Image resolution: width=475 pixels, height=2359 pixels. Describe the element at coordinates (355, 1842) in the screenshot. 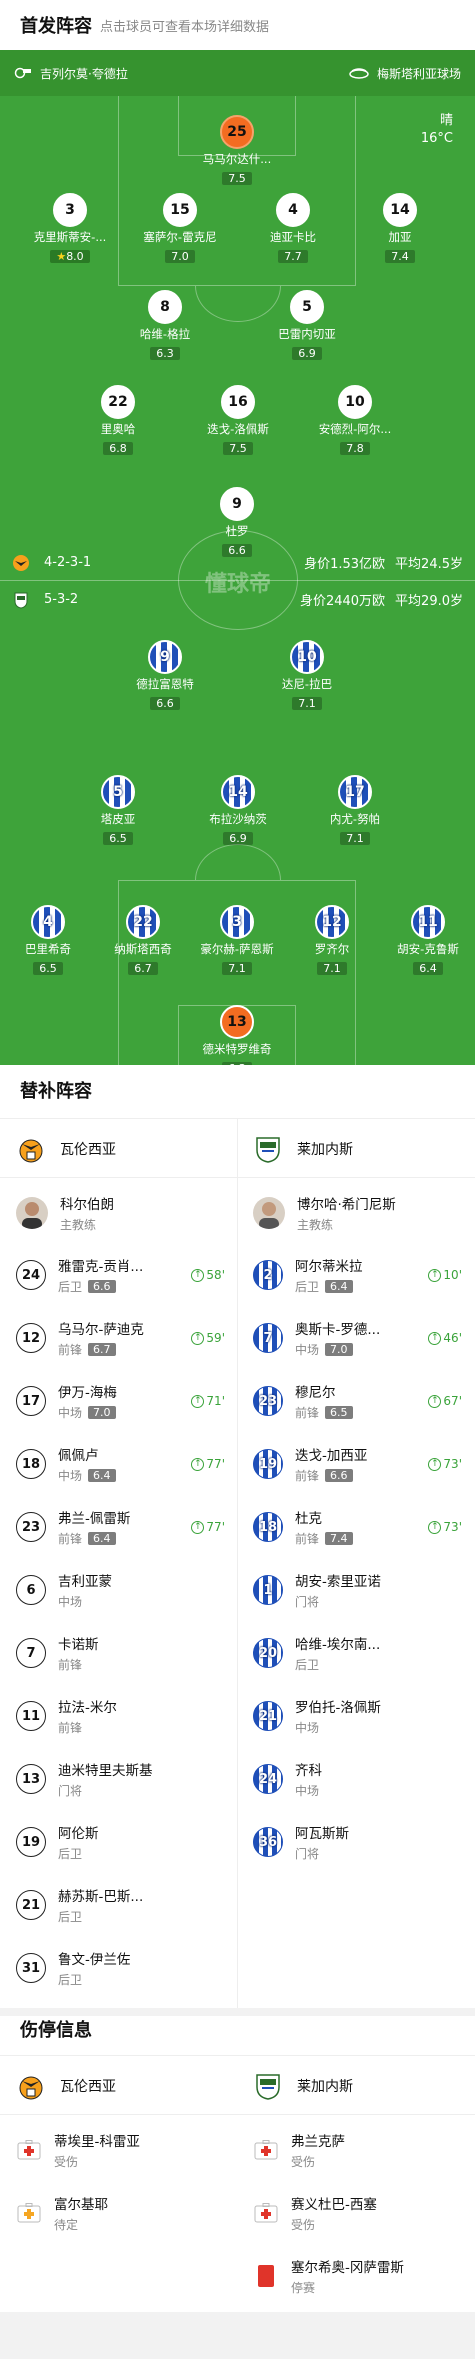

I see `away-sub-row: 36 阿瓦斯斯 门将` at that location.